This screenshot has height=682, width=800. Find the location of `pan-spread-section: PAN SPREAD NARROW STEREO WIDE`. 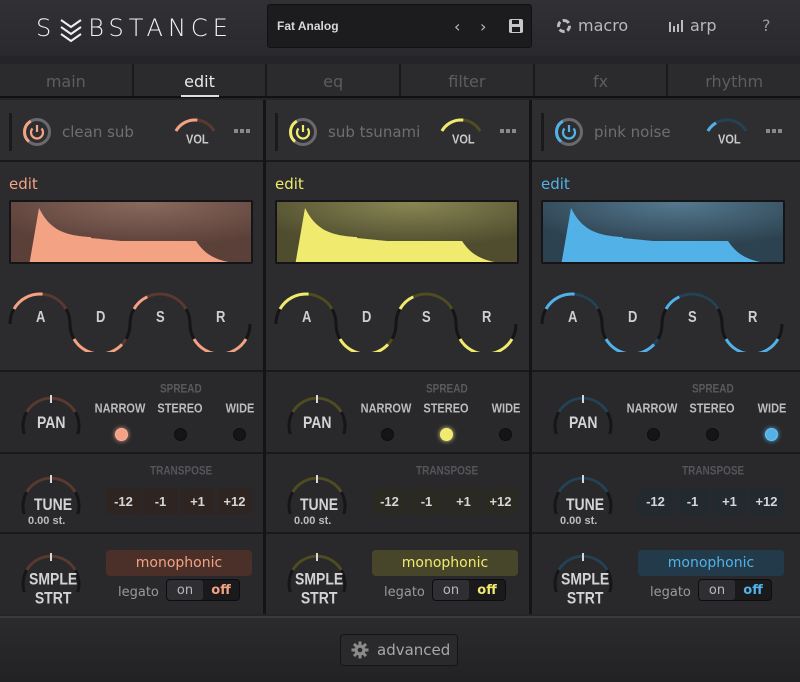

pan-spread-section: PAN SPREAD NARROW STEREO WIDE is located at coordinates (397, 413).